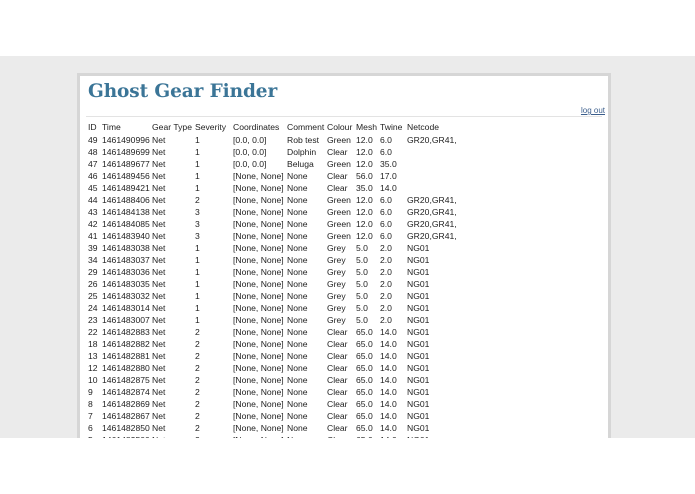  Describe the element at coordinates (307, 127) in the screenshot. I see `column-header-comment: Comment` at that location.